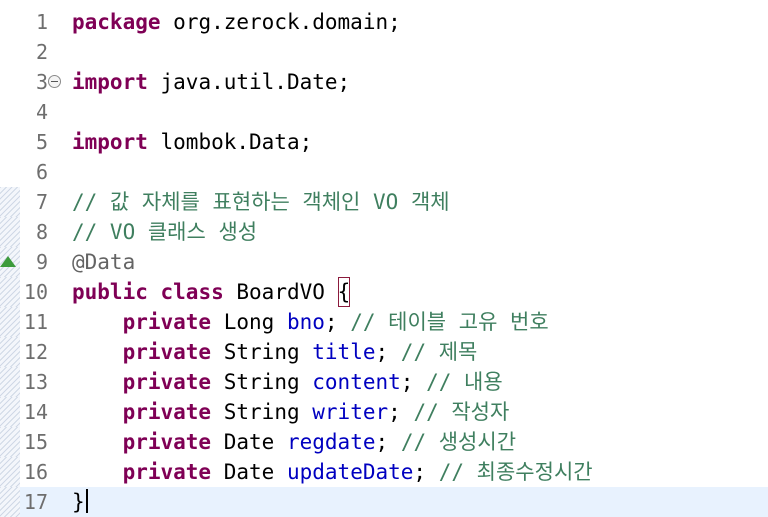 Image resolution: width=768 pixels, height=517 pixels. Describe the element at coordinates (305, 322) in the screenshot. I see `field-name-token: bno` at that location.